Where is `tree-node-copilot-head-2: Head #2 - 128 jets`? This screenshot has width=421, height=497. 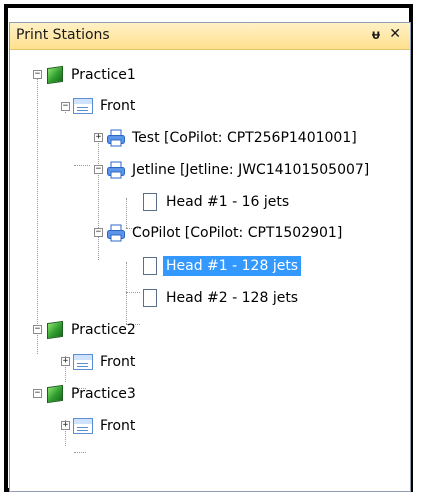 tree-node-copilot-head-2: Head #2 - 128 jets is located at coordinates (220, 298).